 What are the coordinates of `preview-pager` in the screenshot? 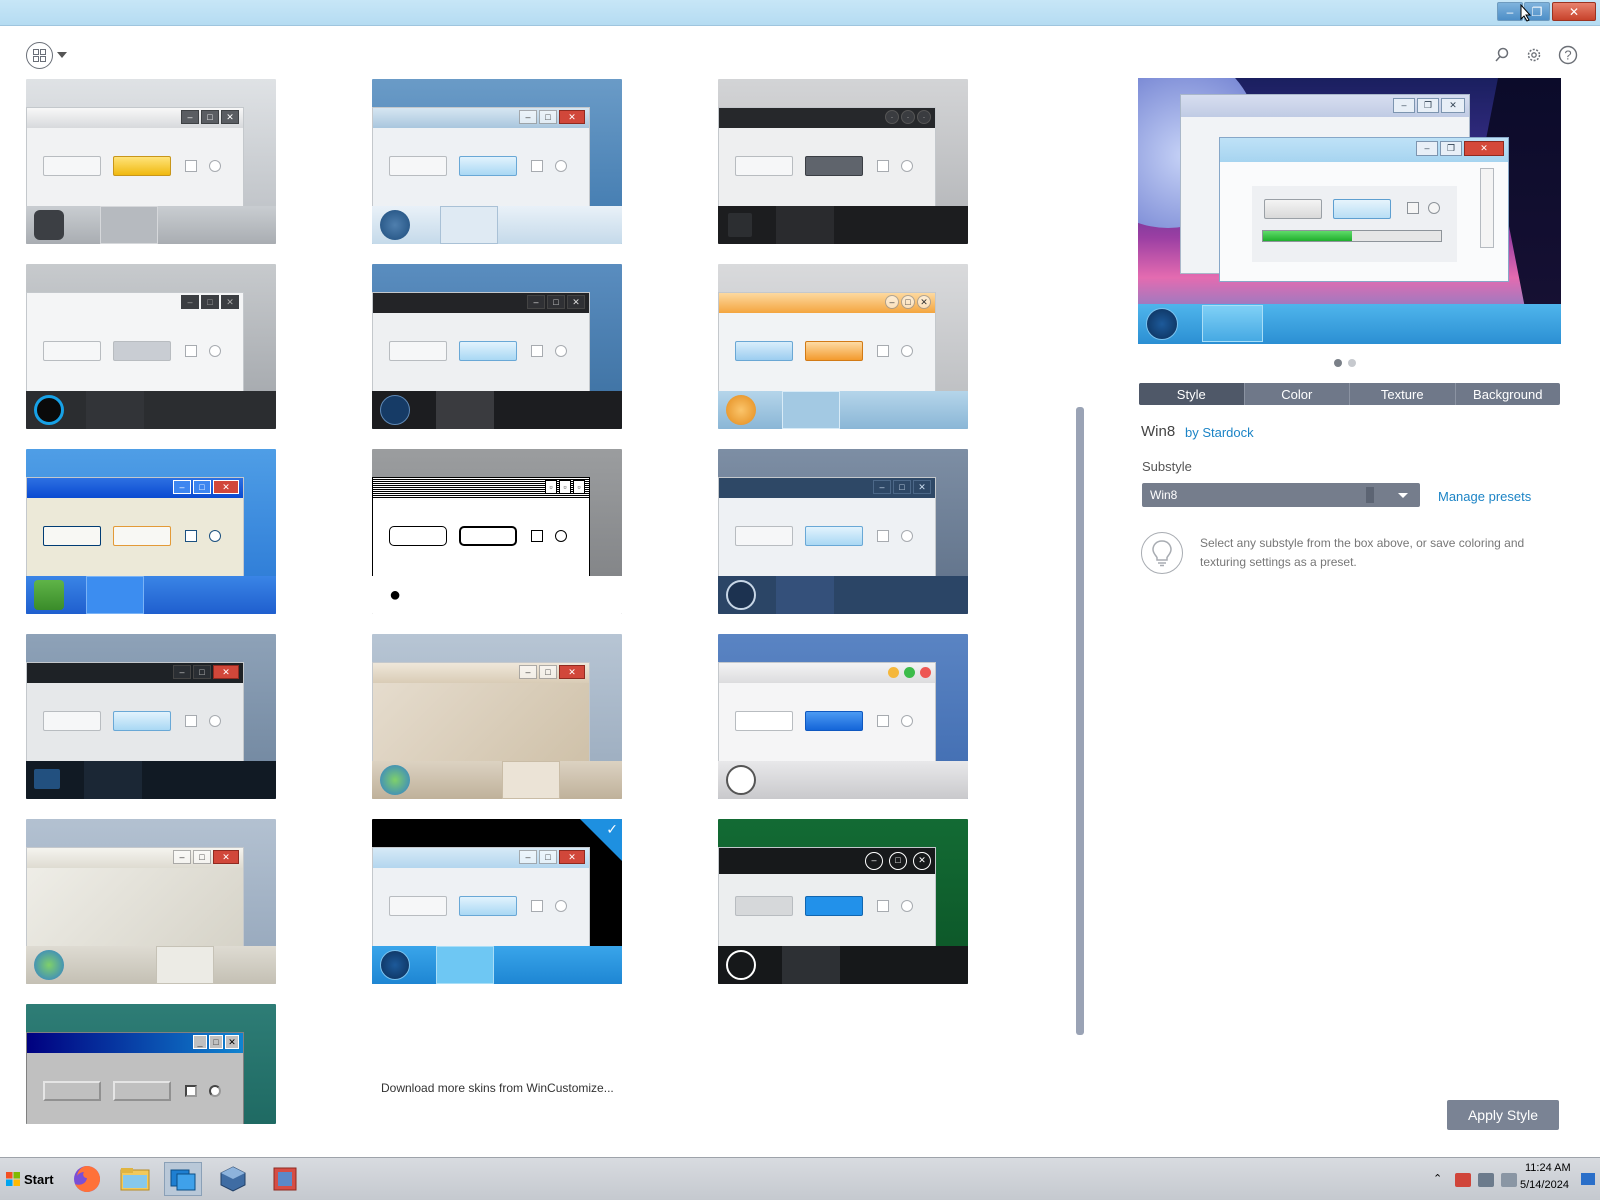 It's located at (1345, 363).